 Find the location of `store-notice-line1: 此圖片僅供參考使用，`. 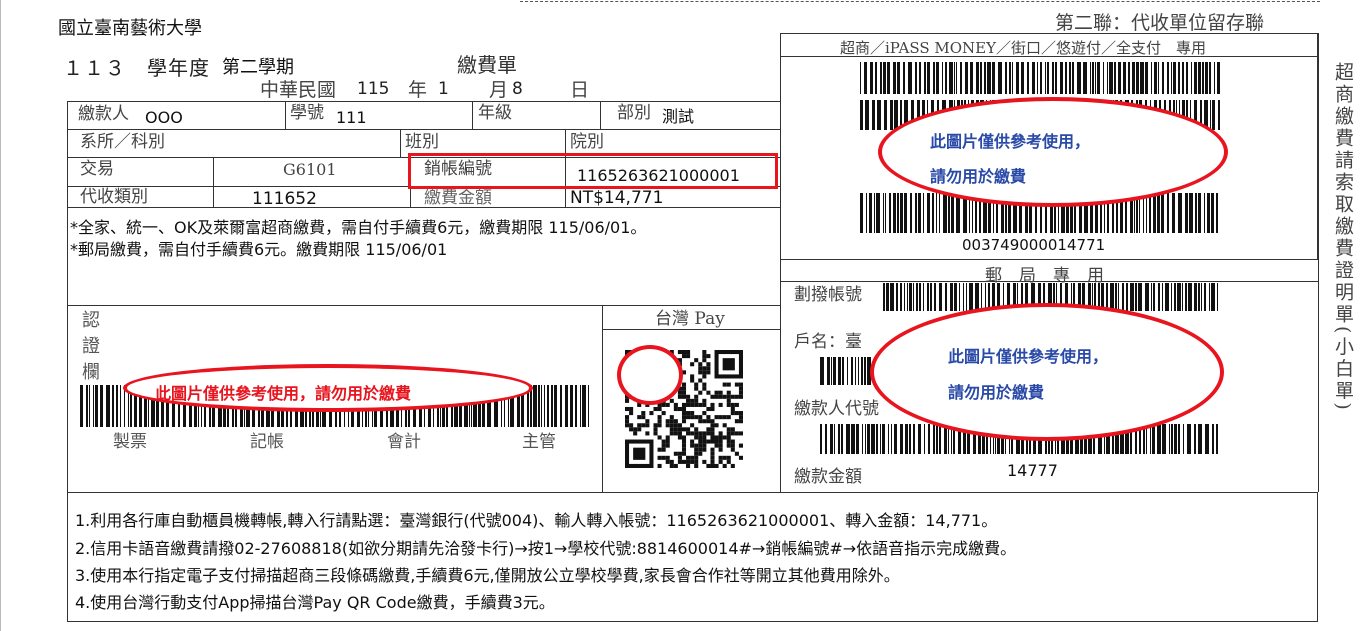

store-notice-line1: 此圖片僅供參考使用， is located at coordinates (1010, 141).